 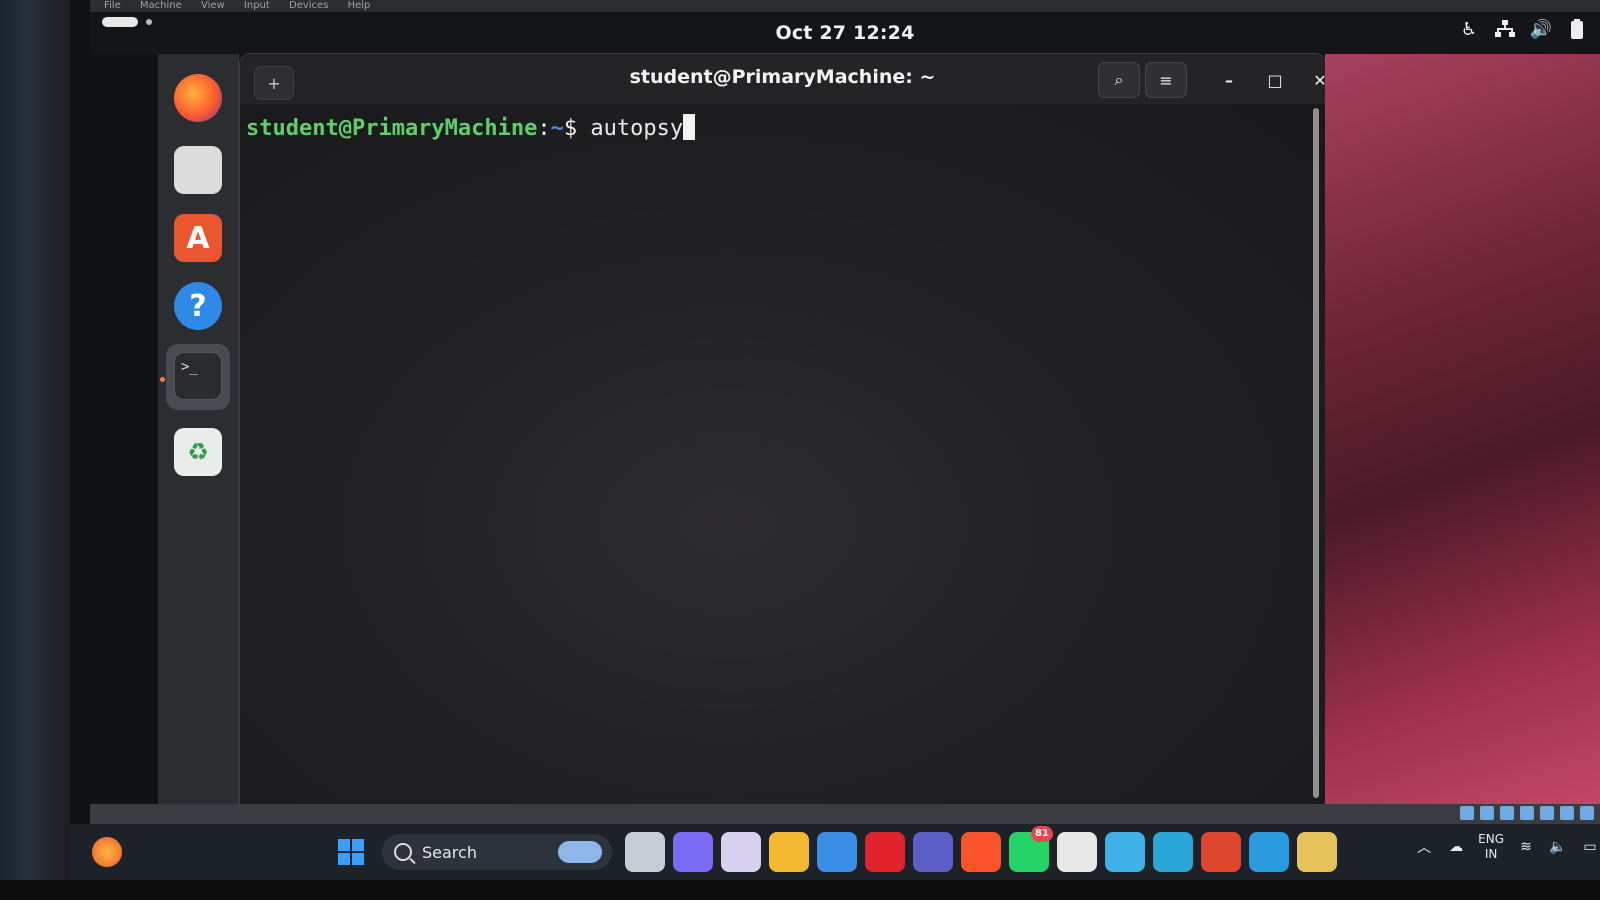 I want to click on shared-folder-icon, so click(x=1567, y=813).